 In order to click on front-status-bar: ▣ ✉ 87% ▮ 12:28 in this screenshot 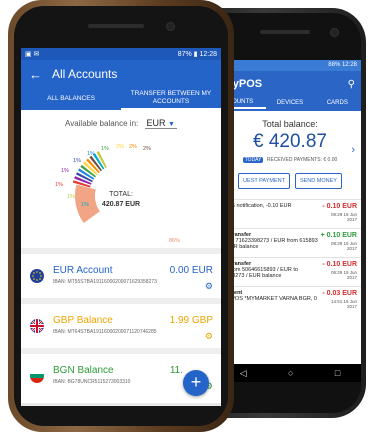, I will do `click(121, 54)`.